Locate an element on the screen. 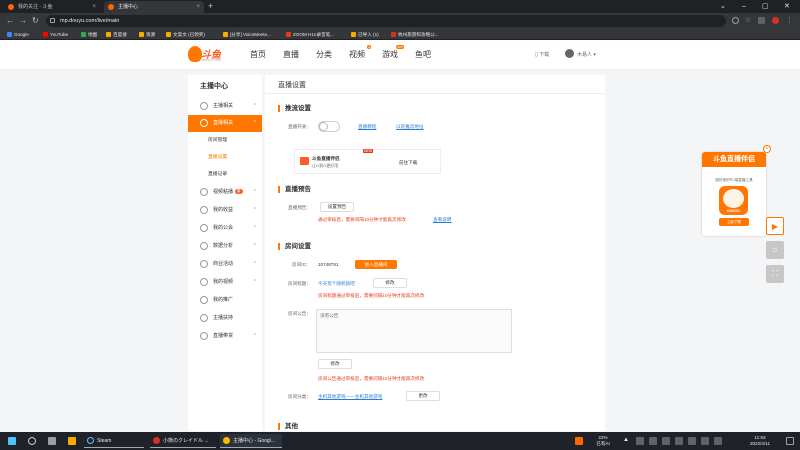 The width and height of the screenshot is (800, 450). stream-toggle is located at coordinates (329, 126).